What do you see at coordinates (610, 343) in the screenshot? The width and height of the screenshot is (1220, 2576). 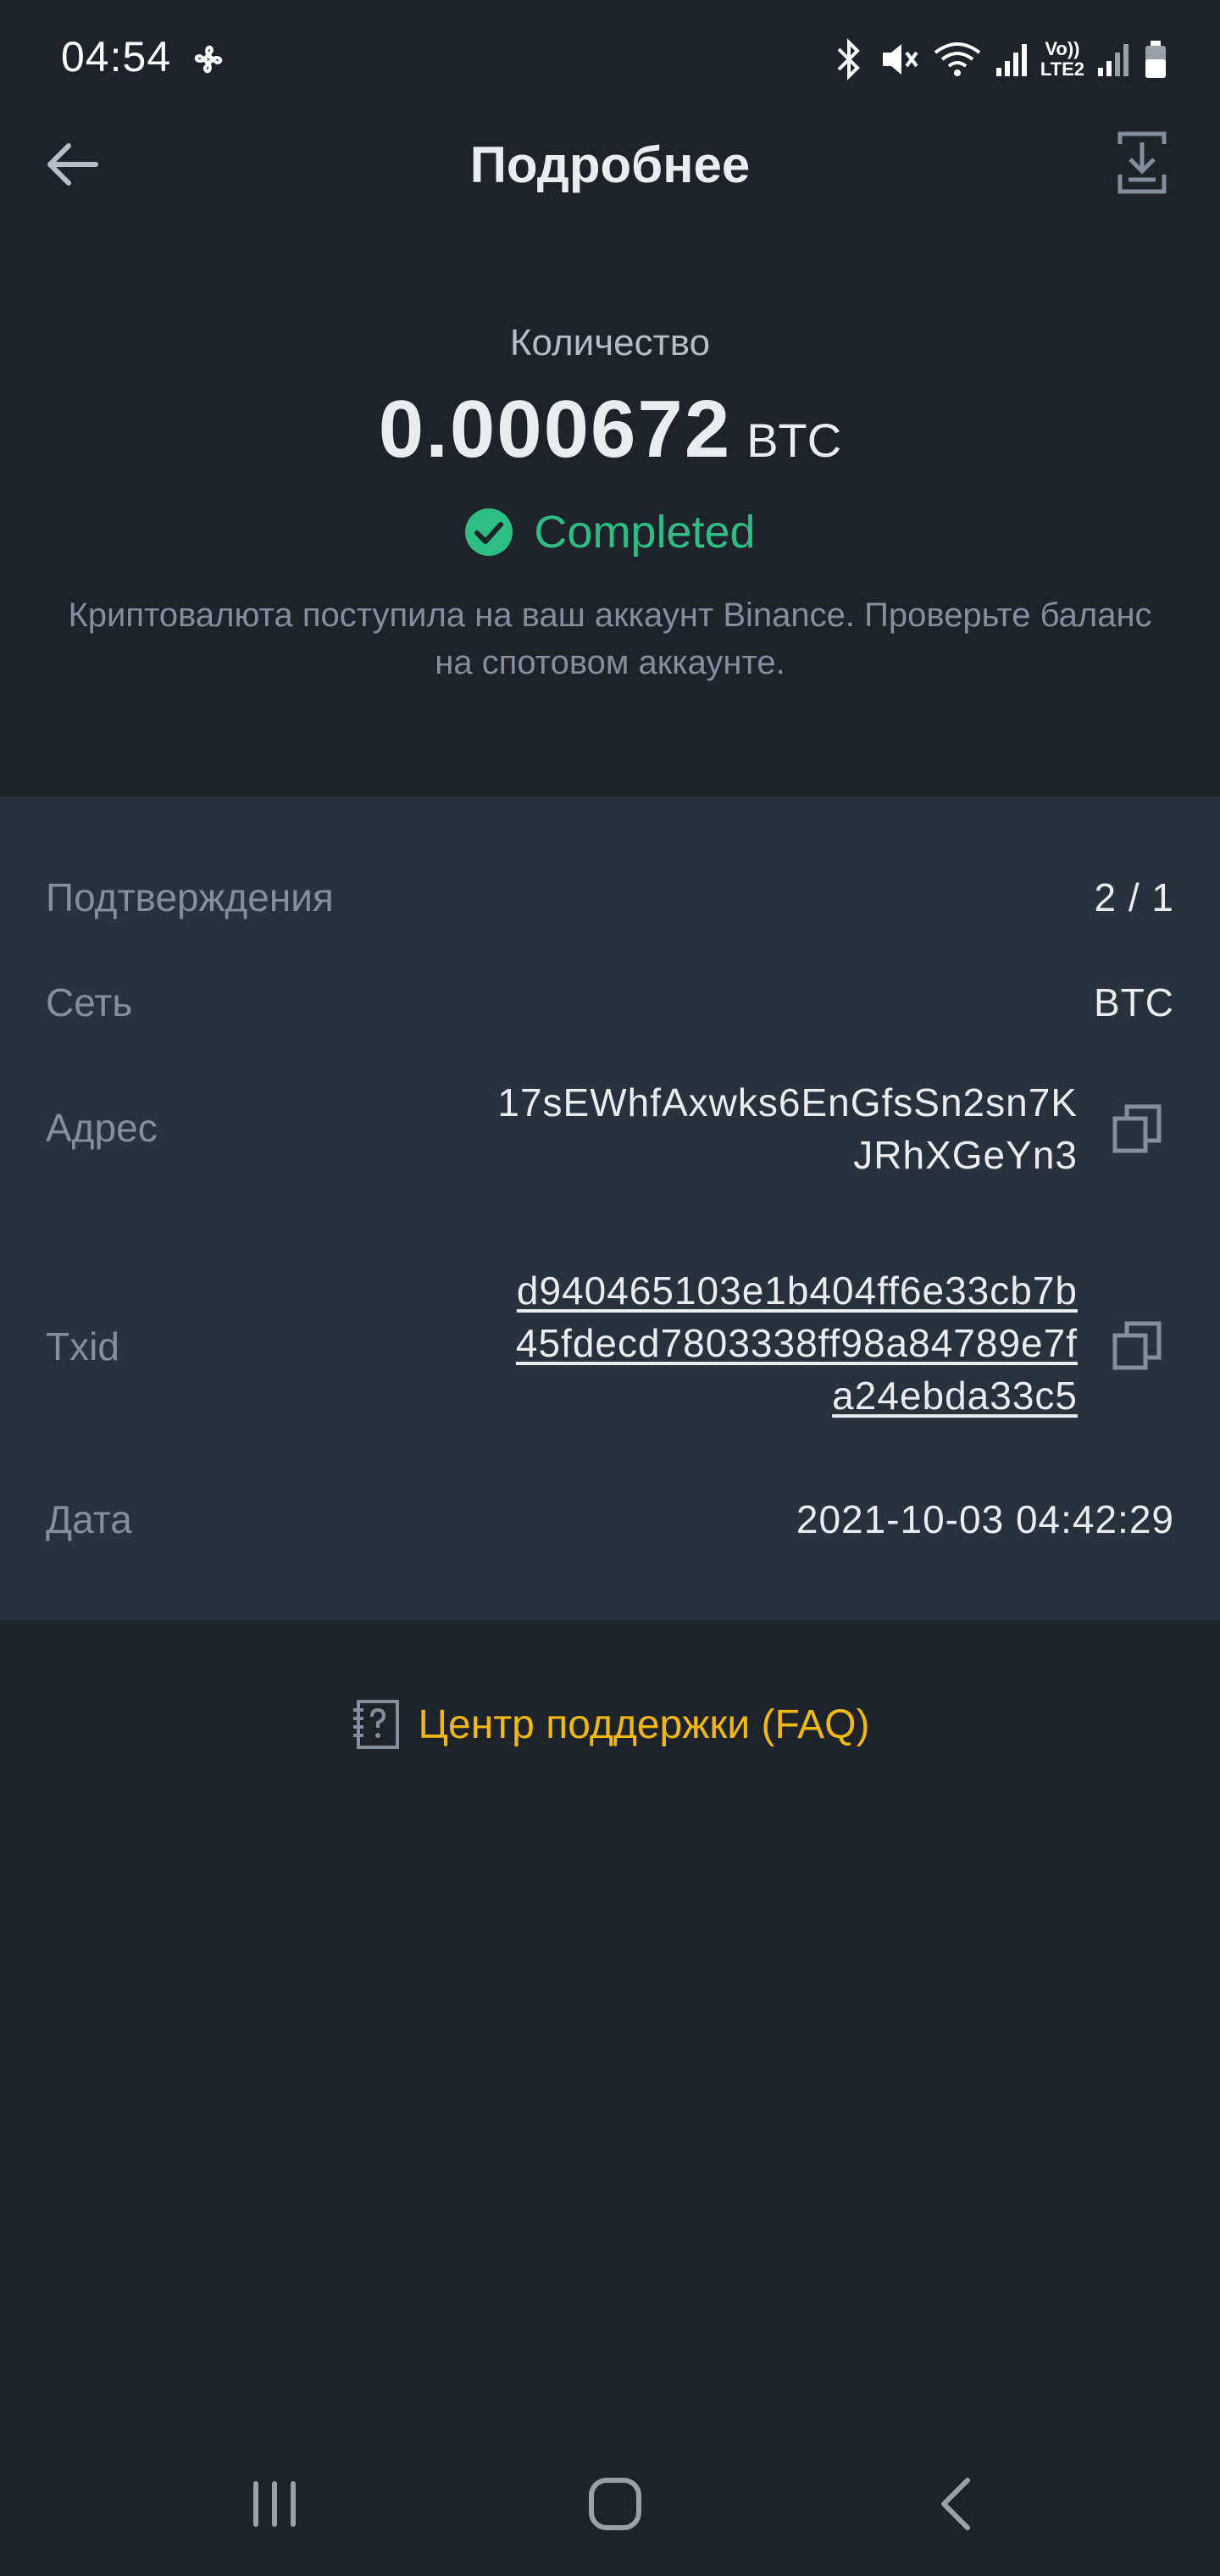 I see `amount-label: Количество` at bounding box center [610, 343].